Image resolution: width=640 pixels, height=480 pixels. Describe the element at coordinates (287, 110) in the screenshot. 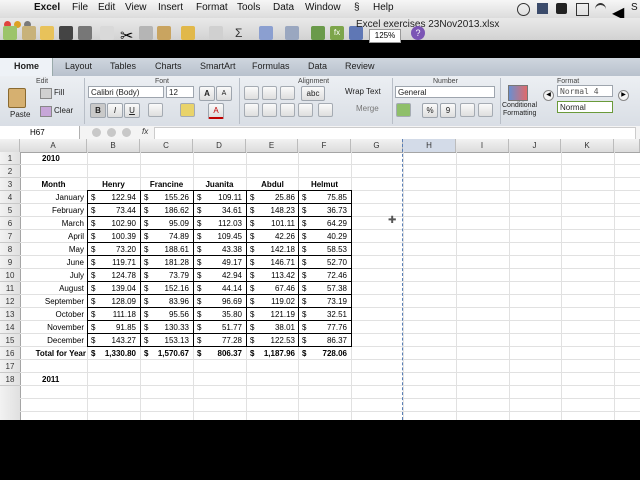

I see `align-right-icon` at that location.